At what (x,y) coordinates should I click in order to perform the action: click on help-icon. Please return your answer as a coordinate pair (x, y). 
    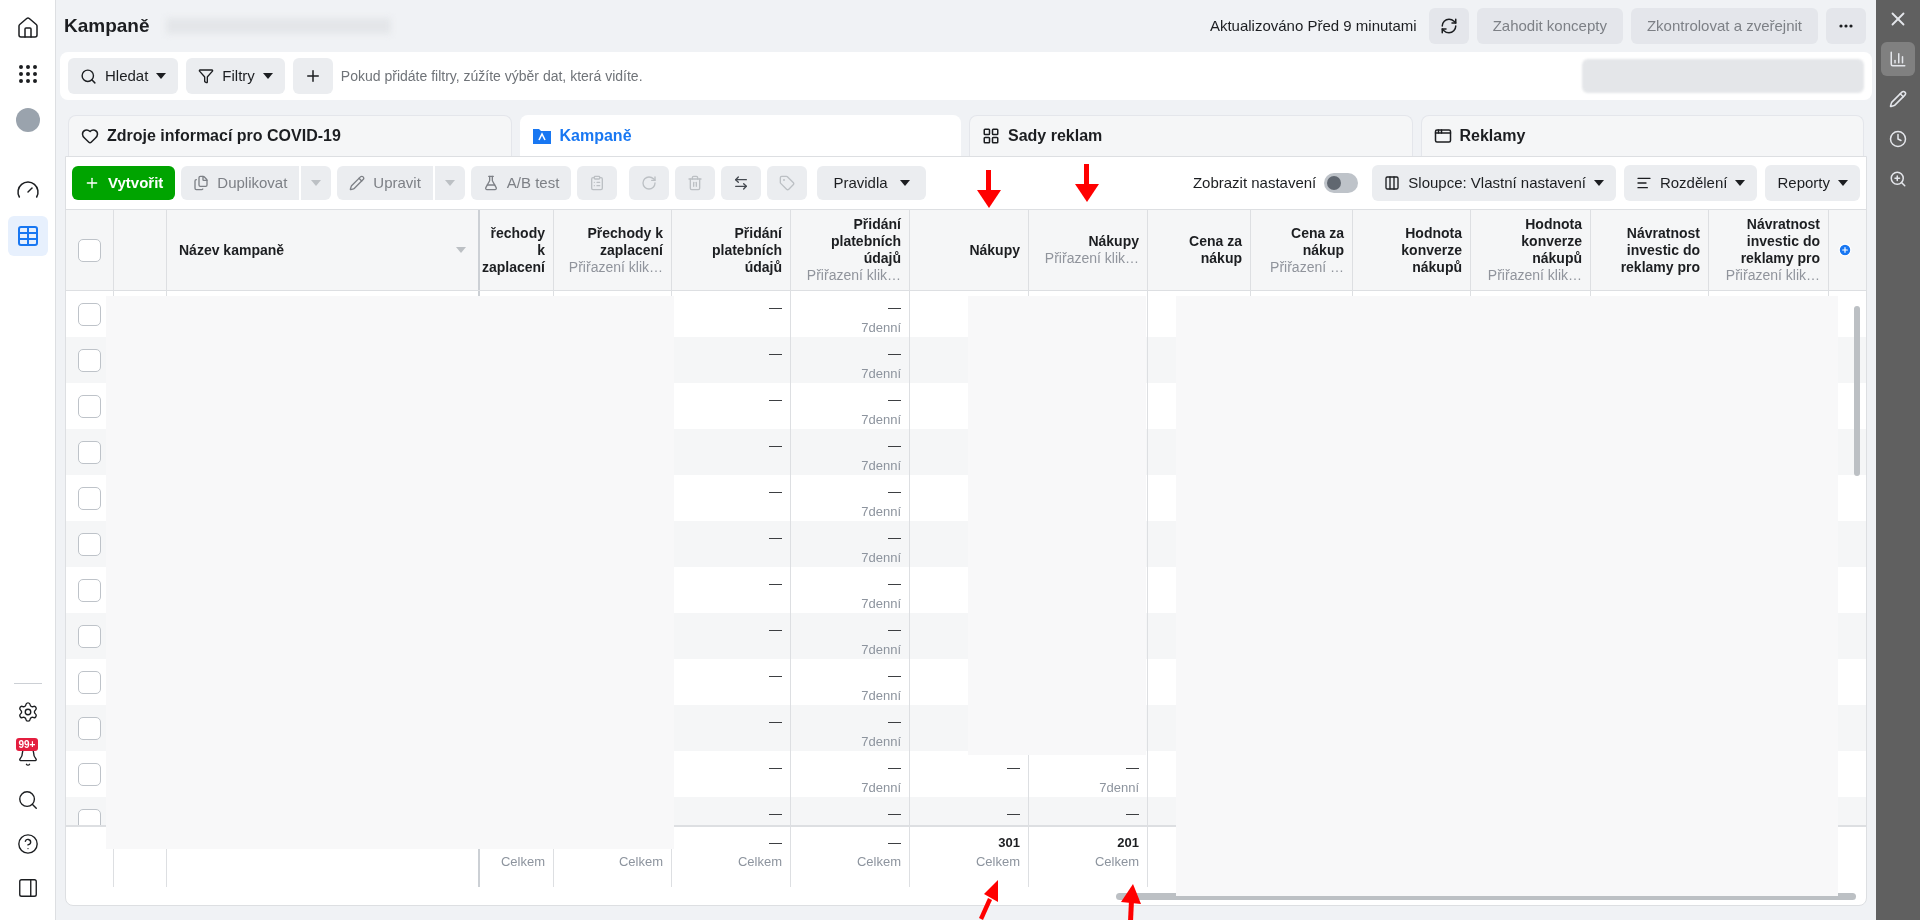
    Looking at the image, I should click on (27, 844).